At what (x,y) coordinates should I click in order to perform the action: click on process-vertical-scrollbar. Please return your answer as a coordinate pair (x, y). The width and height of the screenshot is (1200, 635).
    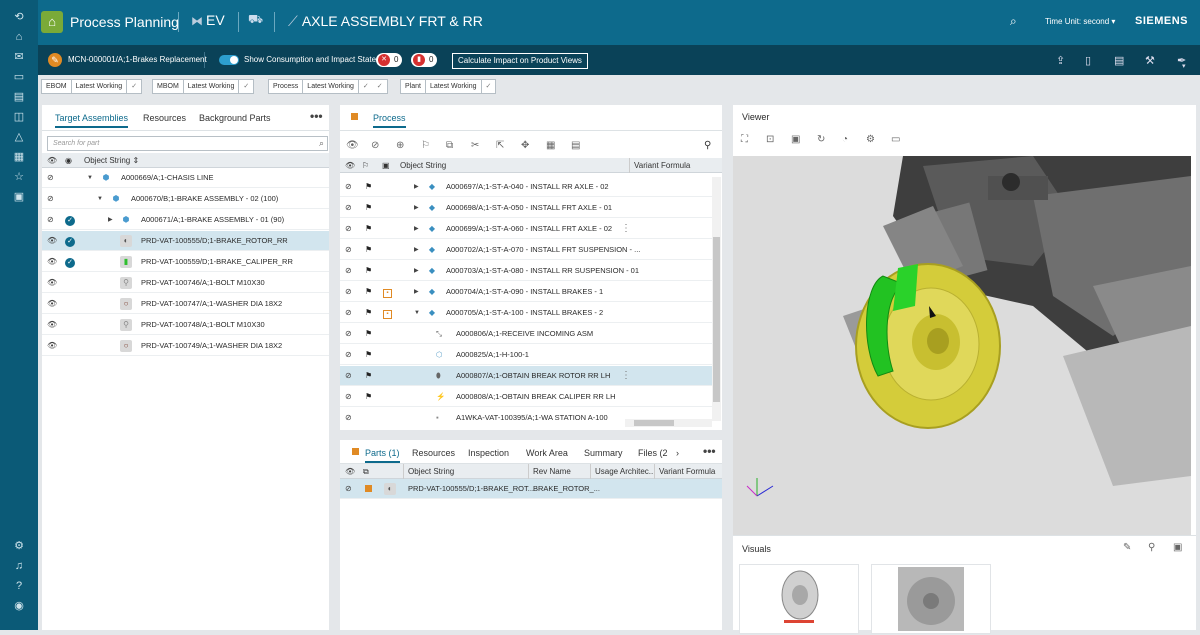
    Looking at the image, I should click on (716, 299).